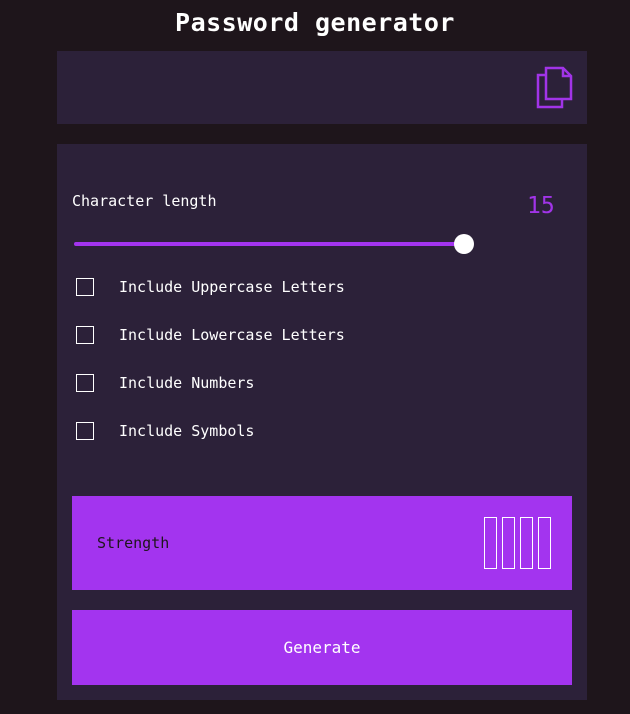 The height and width of the screenshot is (714, 630). Describe the element at coordinates (286, 383) in the screenshot. I see `option-numbers: Include Numbers` at that location.